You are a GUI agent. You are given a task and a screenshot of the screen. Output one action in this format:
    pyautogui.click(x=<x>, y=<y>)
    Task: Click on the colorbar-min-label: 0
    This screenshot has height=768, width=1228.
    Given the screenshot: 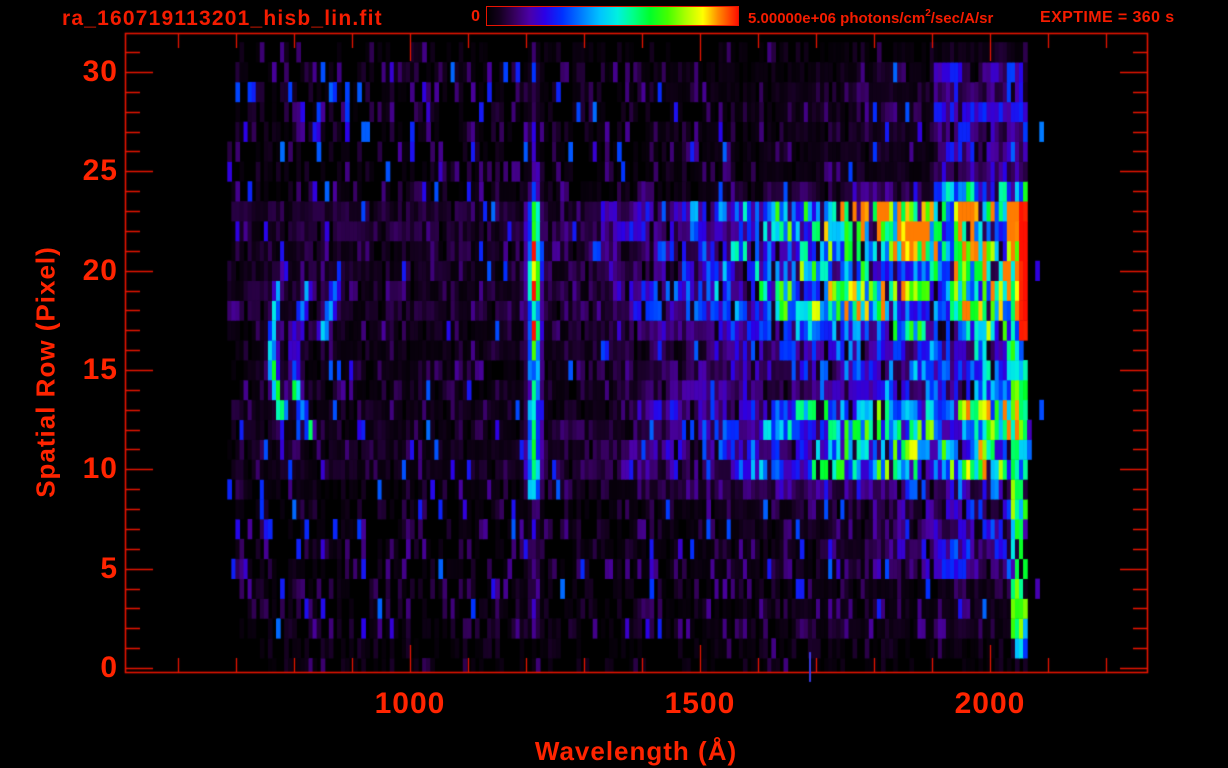 What is the action you would take?
    pyautogui.click(x=475, y=16)
    